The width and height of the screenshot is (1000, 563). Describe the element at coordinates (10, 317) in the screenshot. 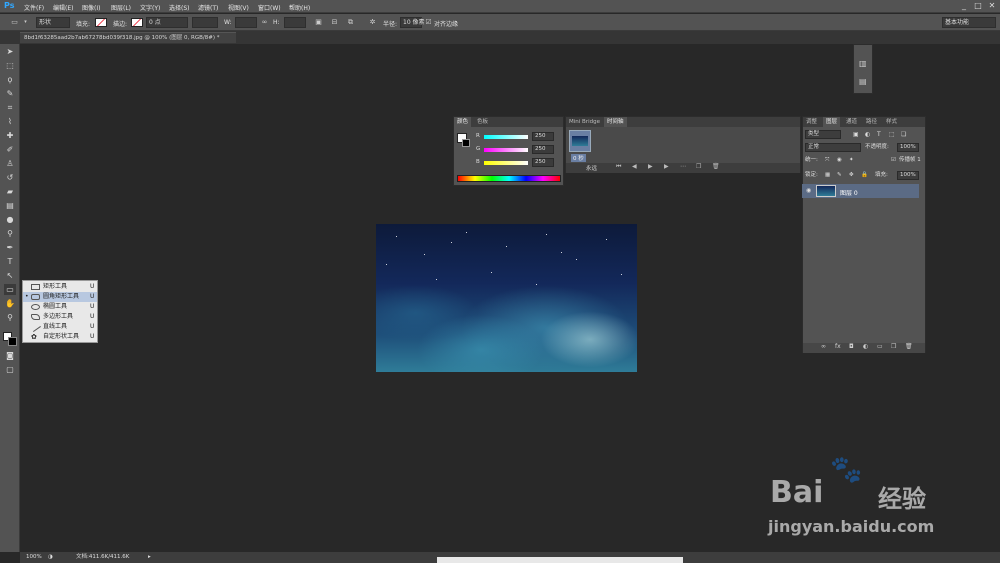

I see `zoom-tool-icon: ⚲` at that location.